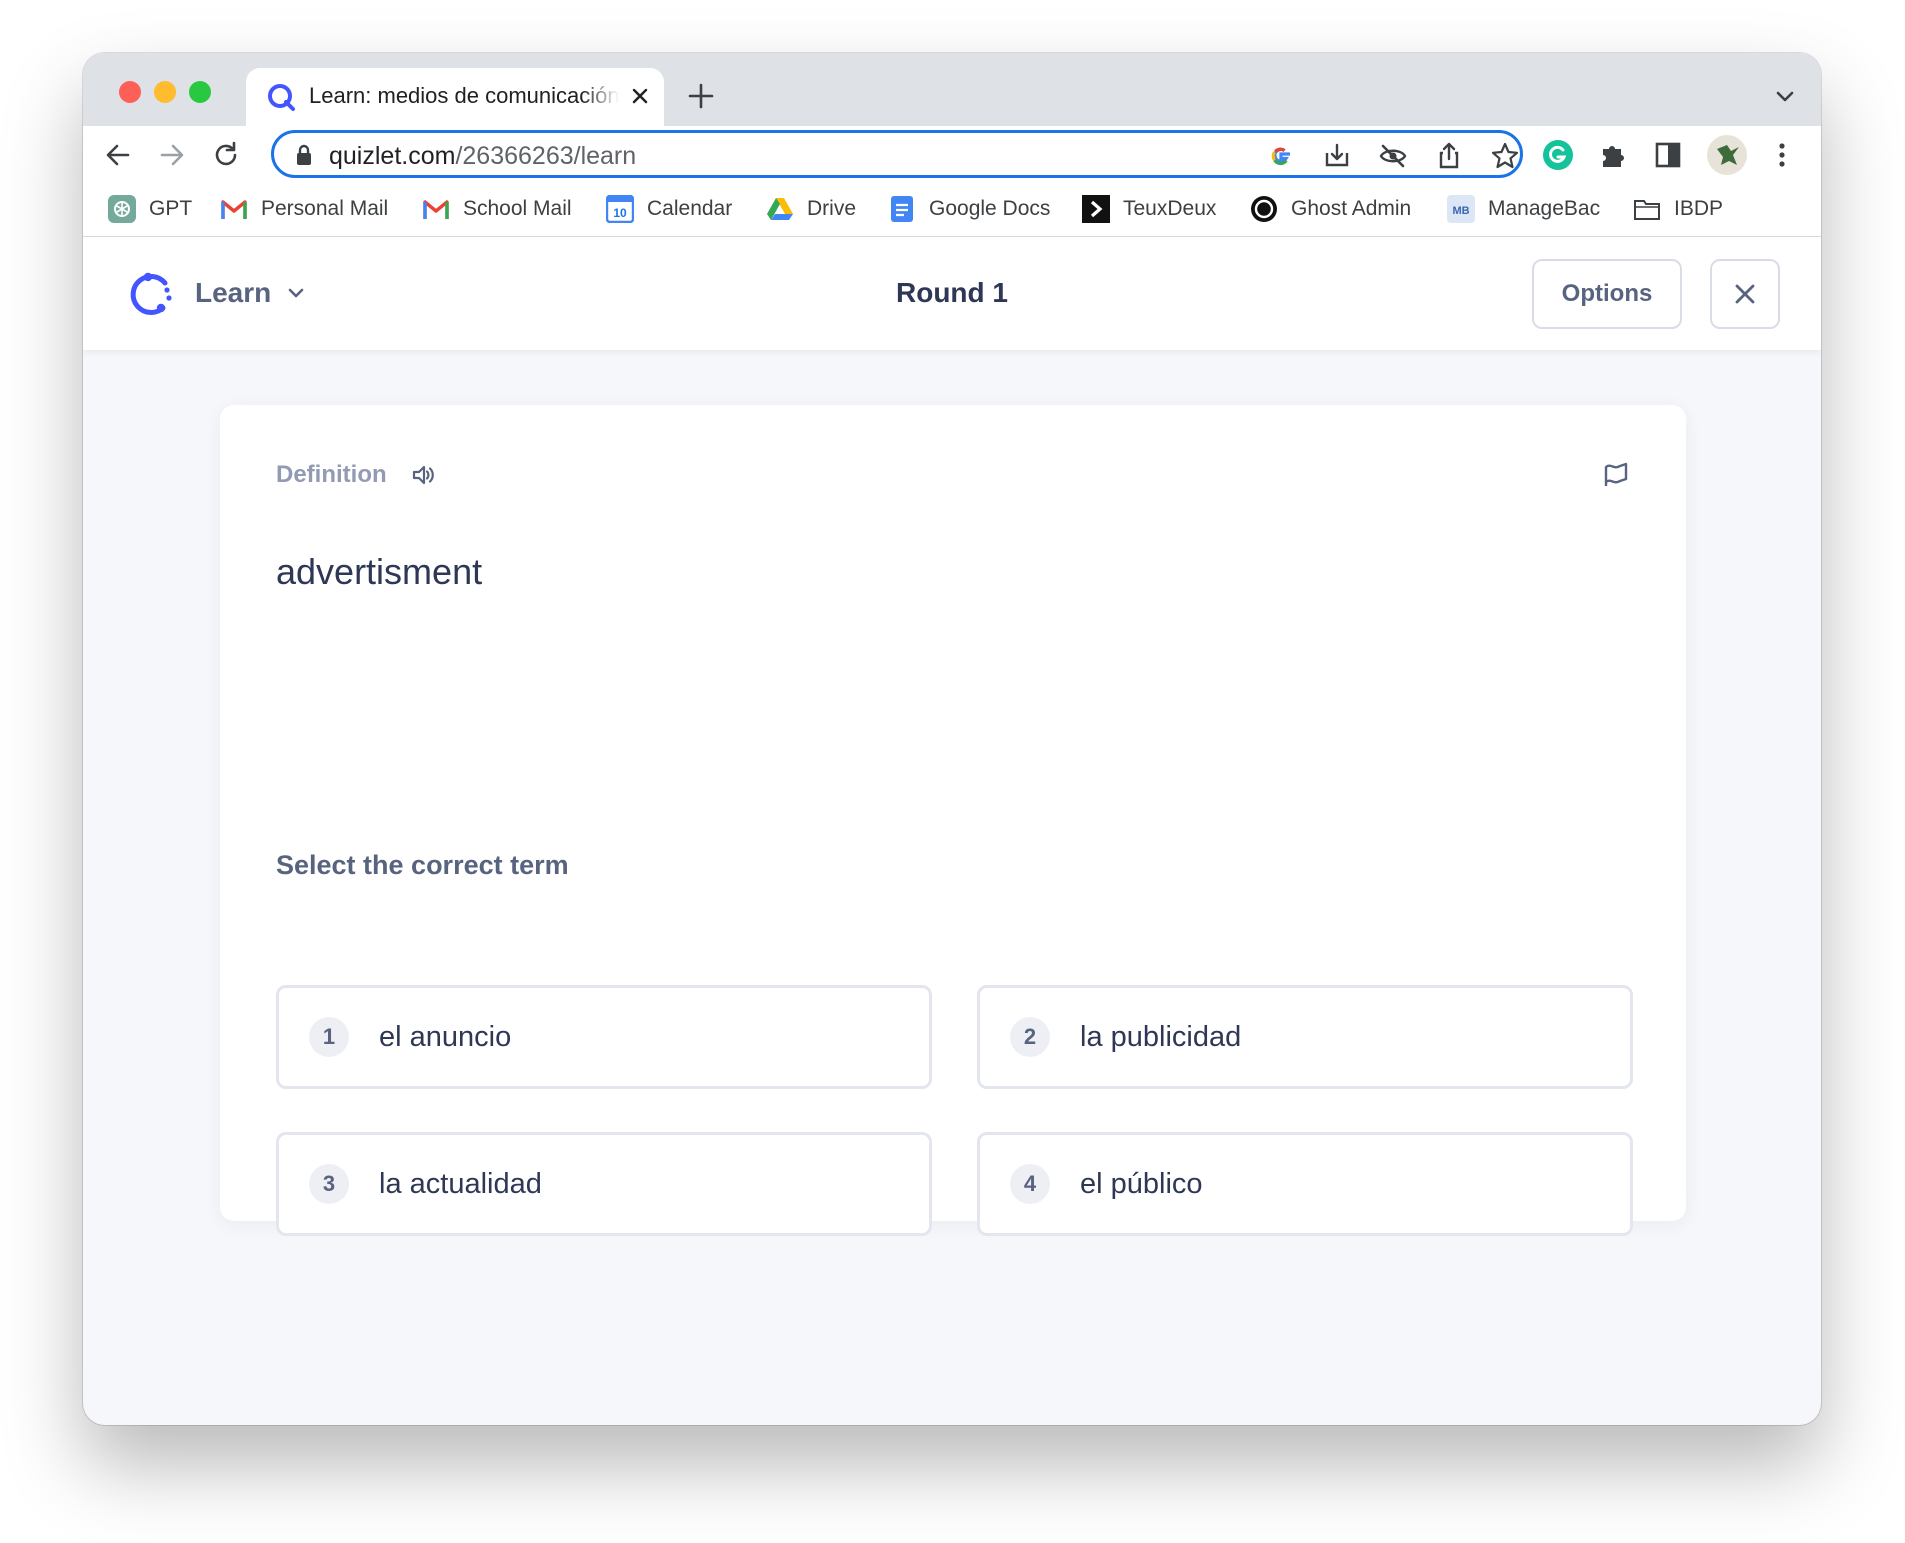 This screenshot has height=1543, width=1905. Describe the element at coordinates (1785, 97) in the screenshot. I see `chevron-down-icon` at that location.